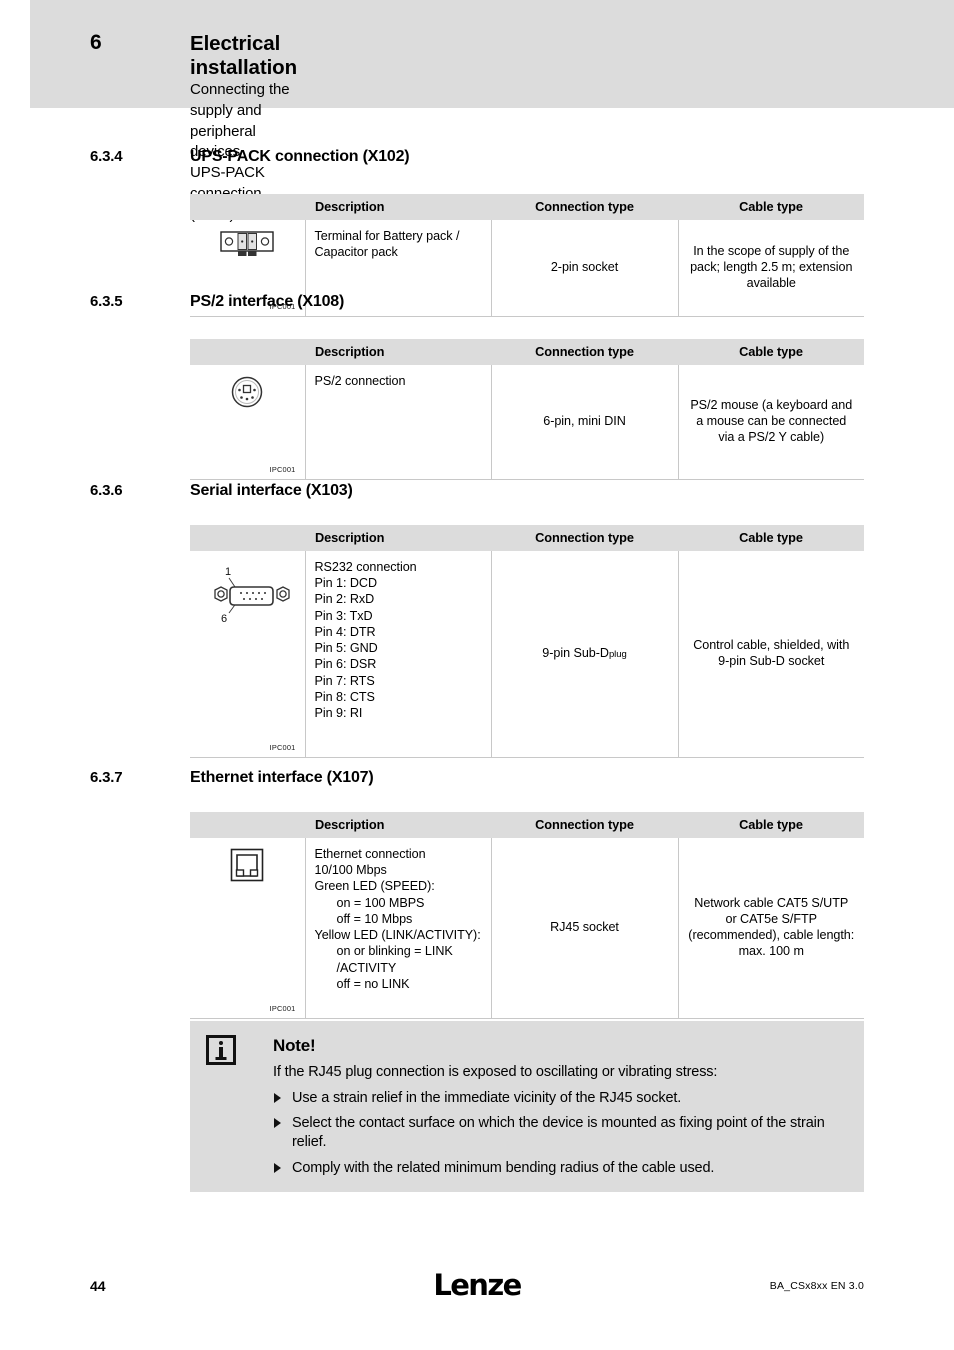 Image resolution: width=954 pixels, height=1350 pixels. I want to click on section-ps2-interface: 6.3.5 PS/2 interface (X108), so click(477, 306).